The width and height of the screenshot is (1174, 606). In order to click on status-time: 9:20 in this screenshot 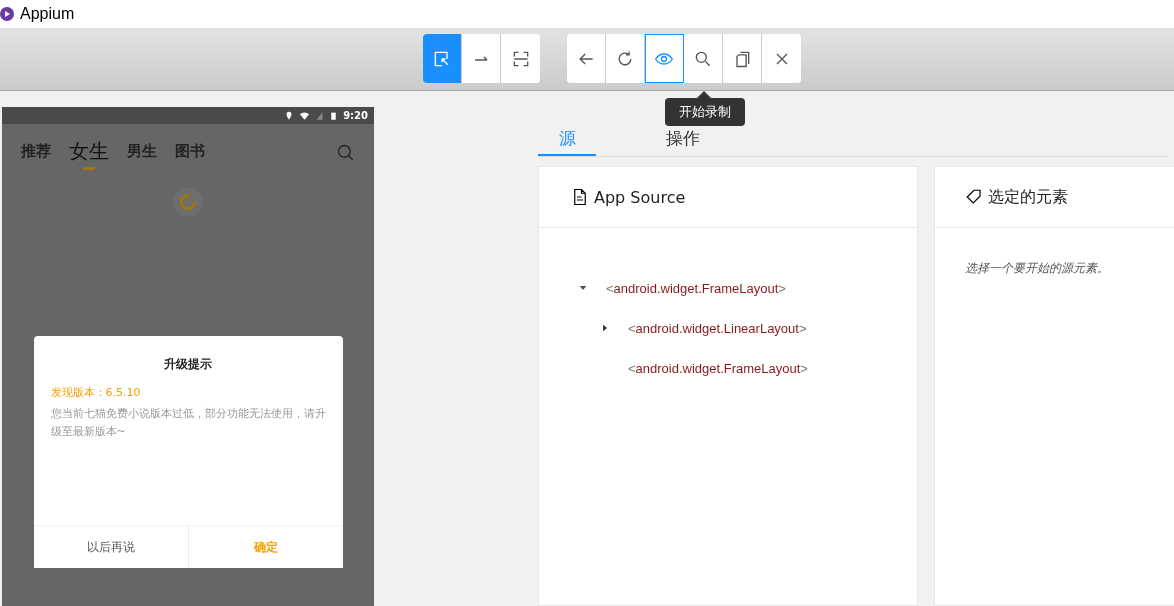, I will do `click(355, 115)`.